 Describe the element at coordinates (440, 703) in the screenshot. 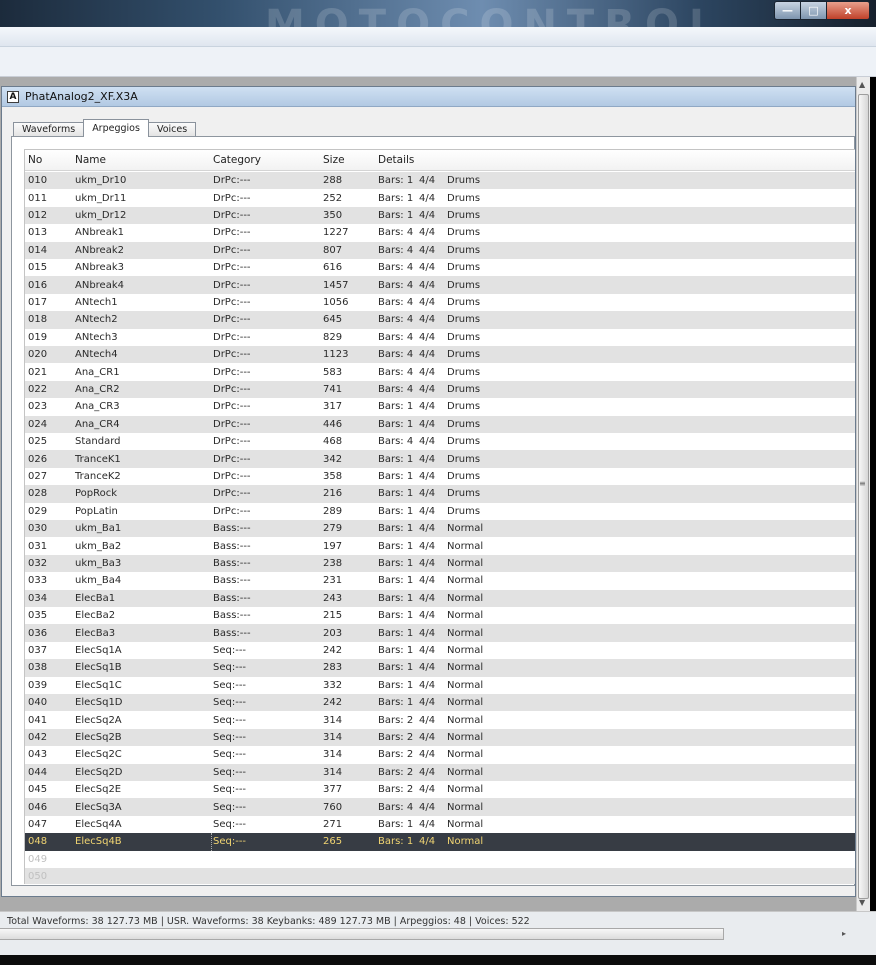

I see `table-row: 040 ElecSq1D Seq:--- 242 Bars: 1 4/4 Normal` at that location.